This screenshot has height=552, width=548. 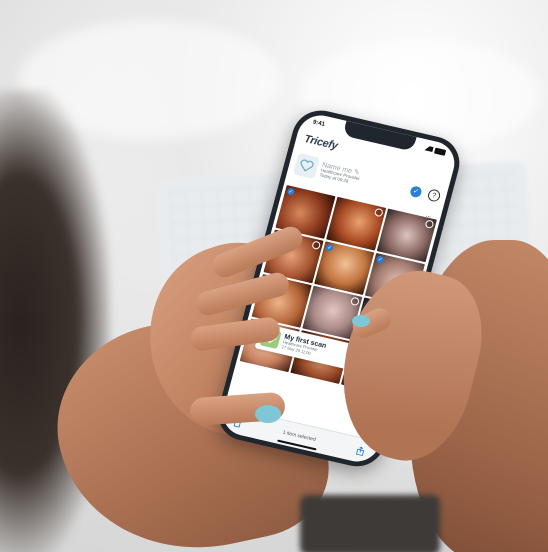 I want to click on dark-object, so click(x=370, y=523).